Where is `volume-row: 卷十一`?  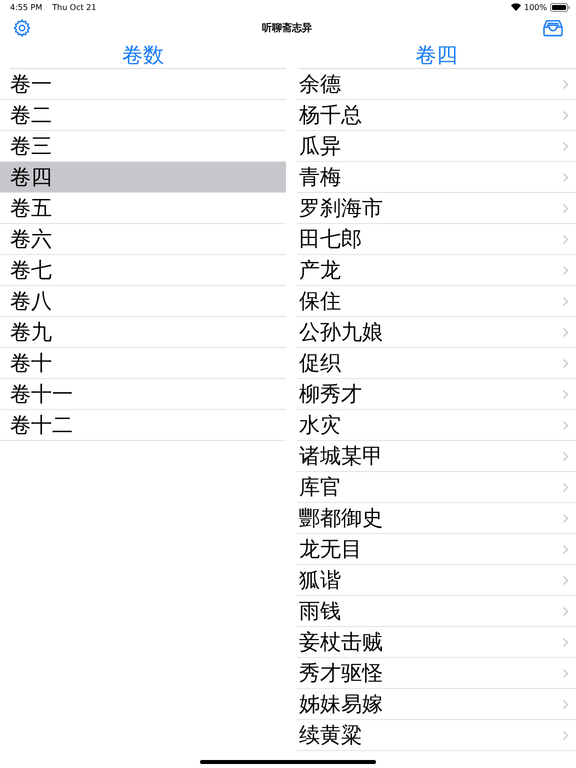 volume-row: 卷十一 is located at coordinates (143, 394).